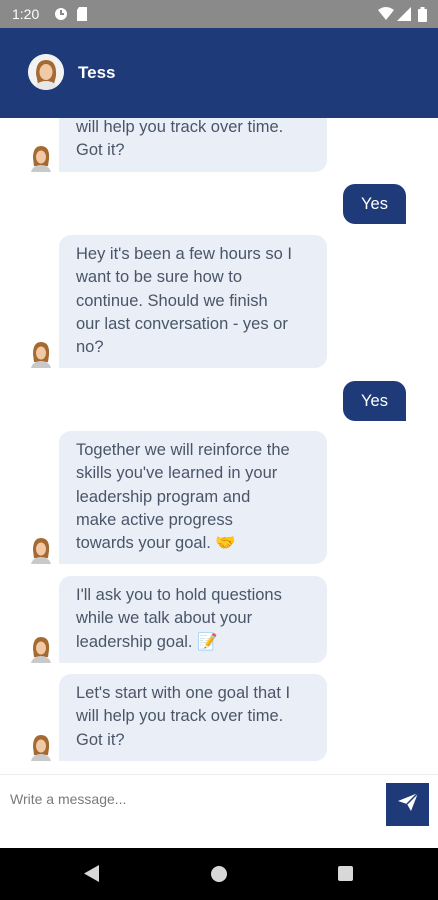 The height and width of the screenshot is (900, 438). I want to click on home-icon, so click(219, 874).